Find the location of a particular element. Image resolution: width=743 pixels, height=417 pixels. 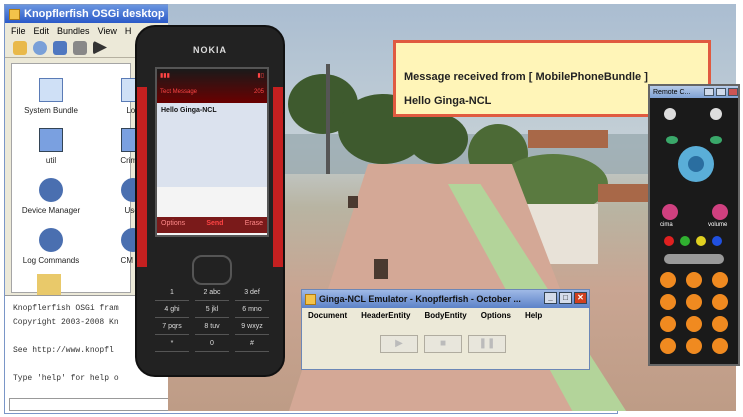

bundle-device-manager: Device Manager is located at coordinates (51, 196).